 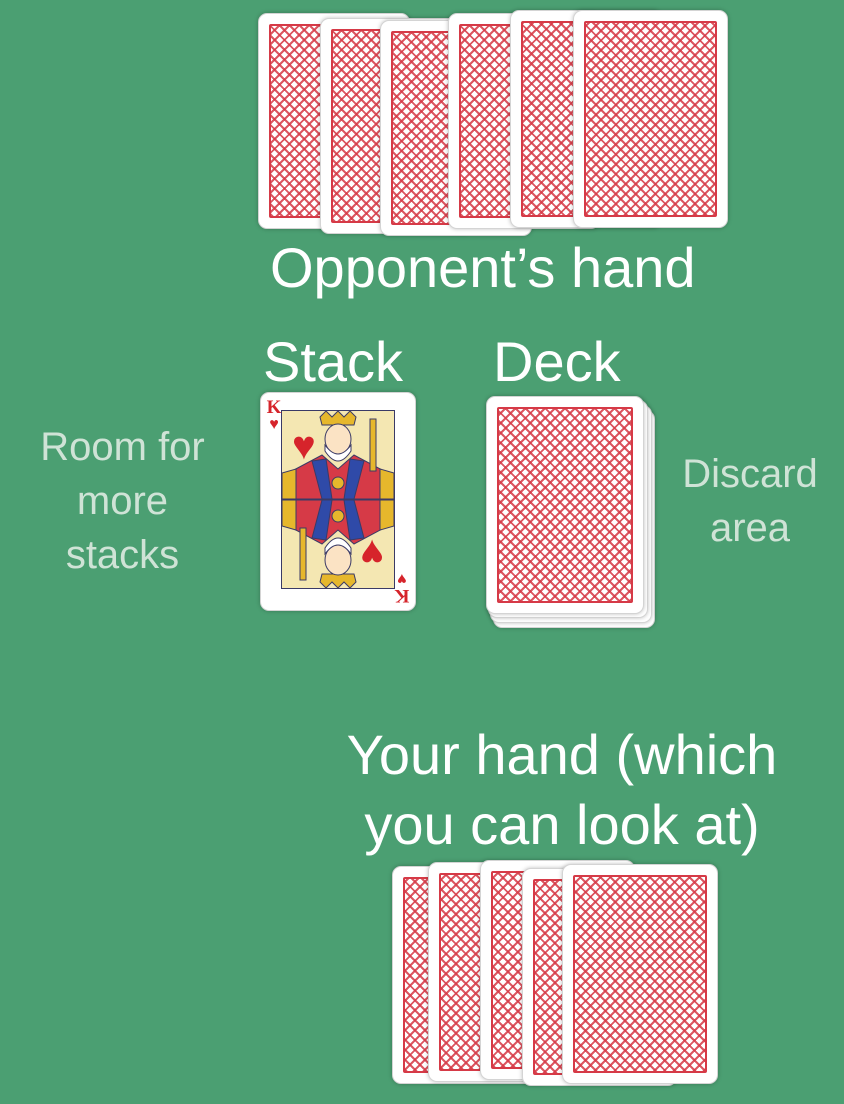 I want to click on king-portrait: ♥ ♥, so click(x=338, y=499).